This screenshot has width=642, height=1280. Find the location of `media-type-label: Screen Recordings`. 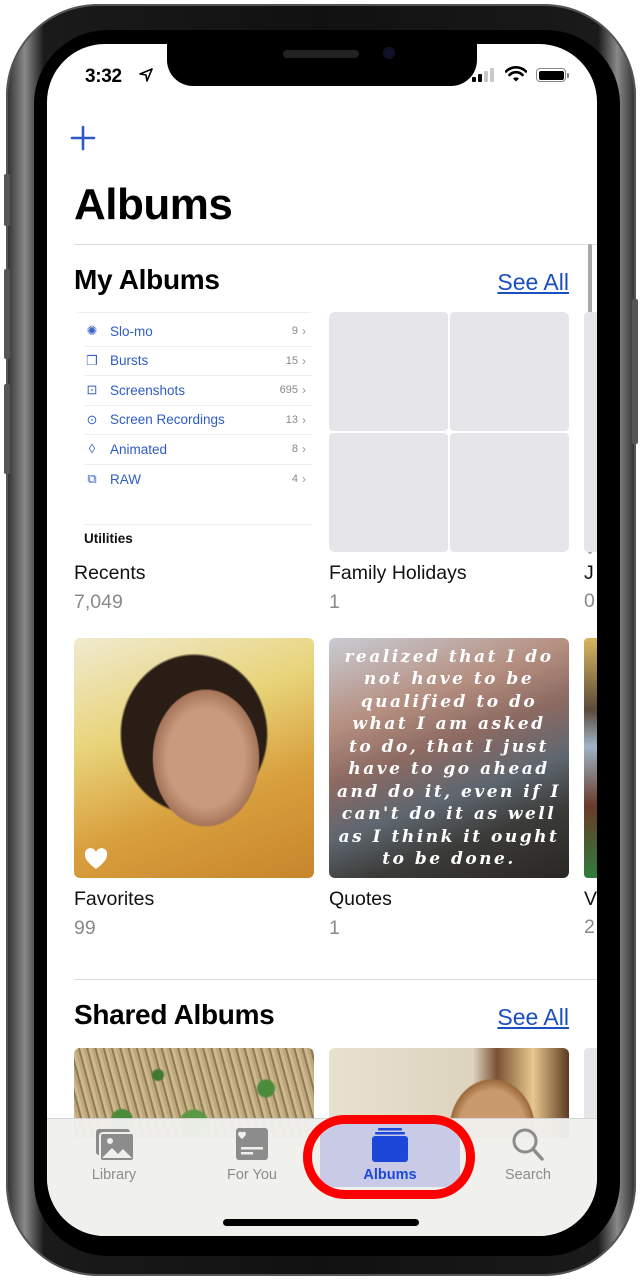

media-type-label: Screen Recordings is located at coordinates (167, 420).